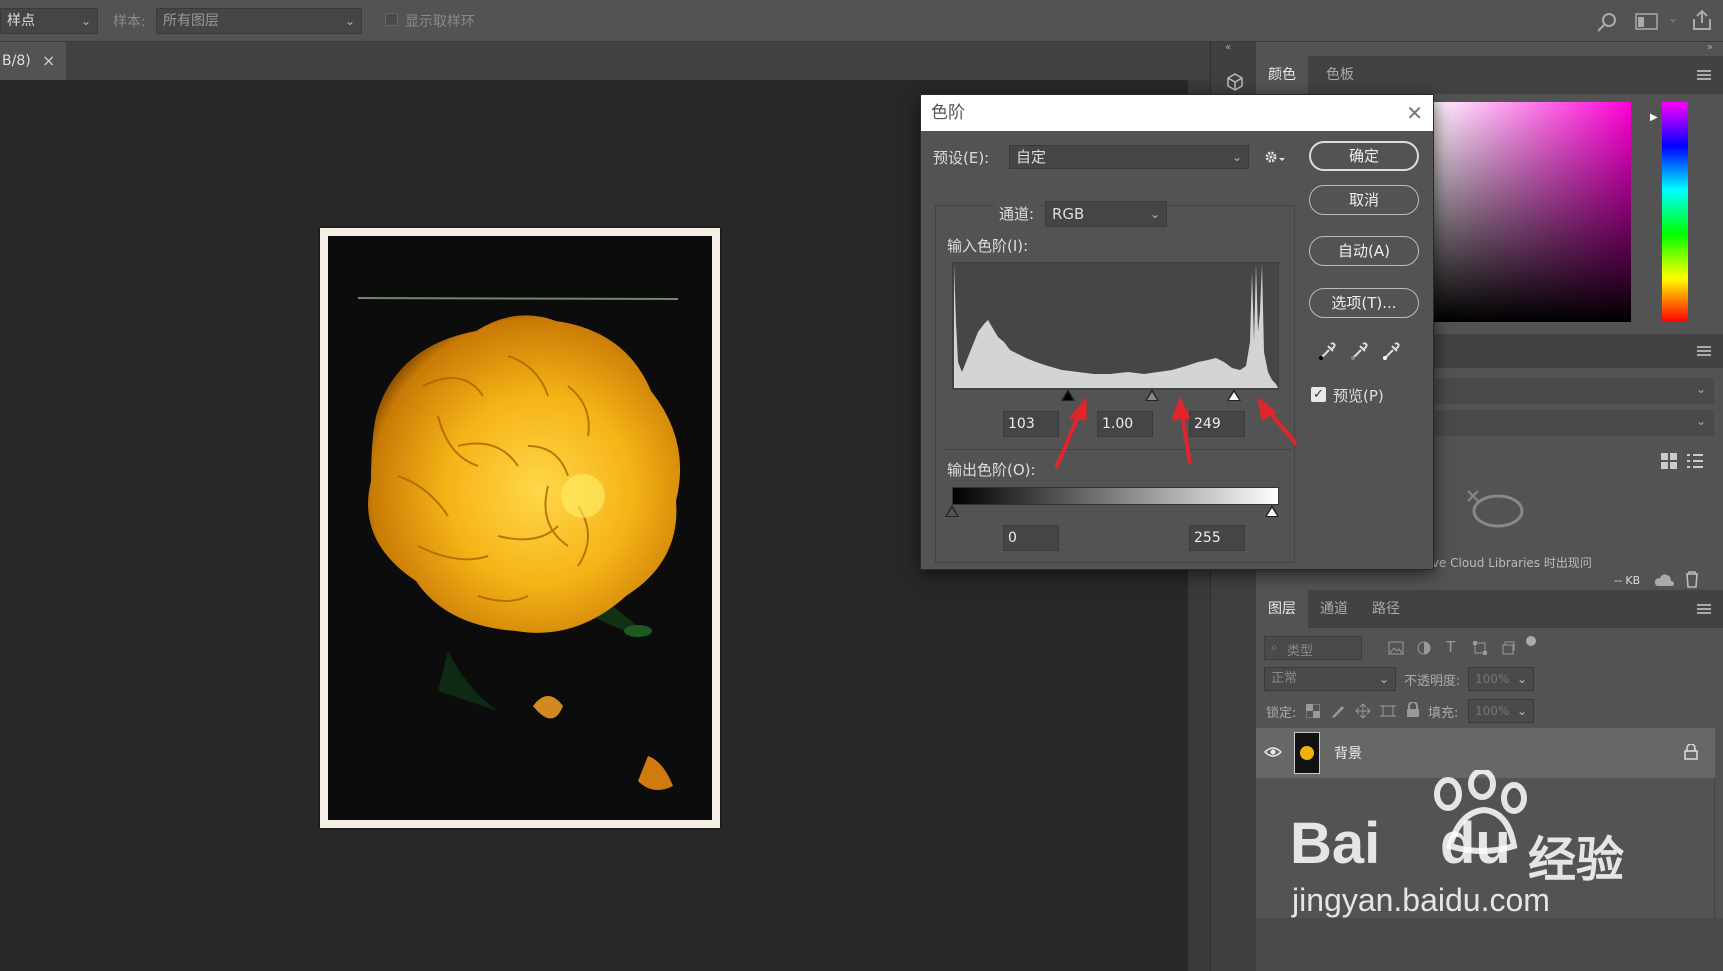  I want to click on lock-icon, so click(1691, 752).